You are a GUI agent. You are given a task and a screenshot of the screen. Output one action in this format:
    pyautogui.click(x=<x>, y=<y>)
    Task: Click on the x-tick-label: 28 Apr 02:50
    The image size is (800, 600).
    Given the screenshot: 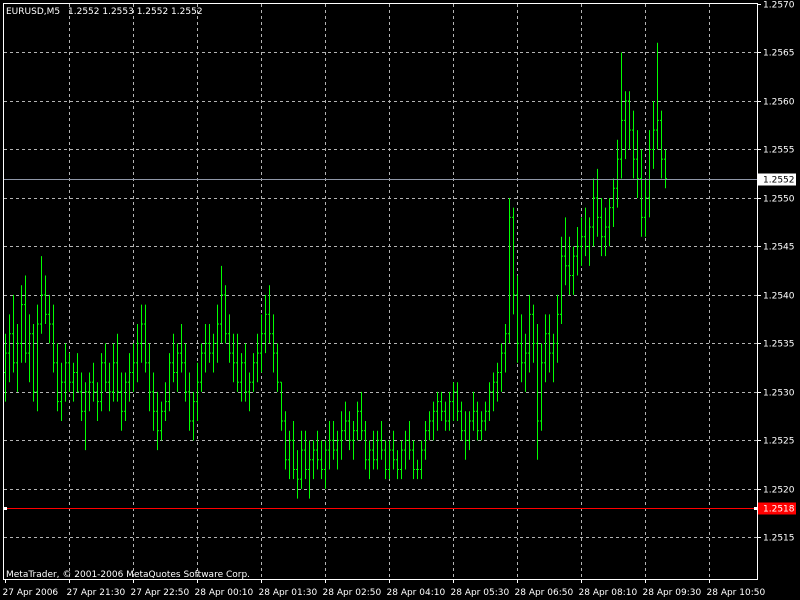 What is the action you would take?
    pyautogui.click(x=352, y=593)
    